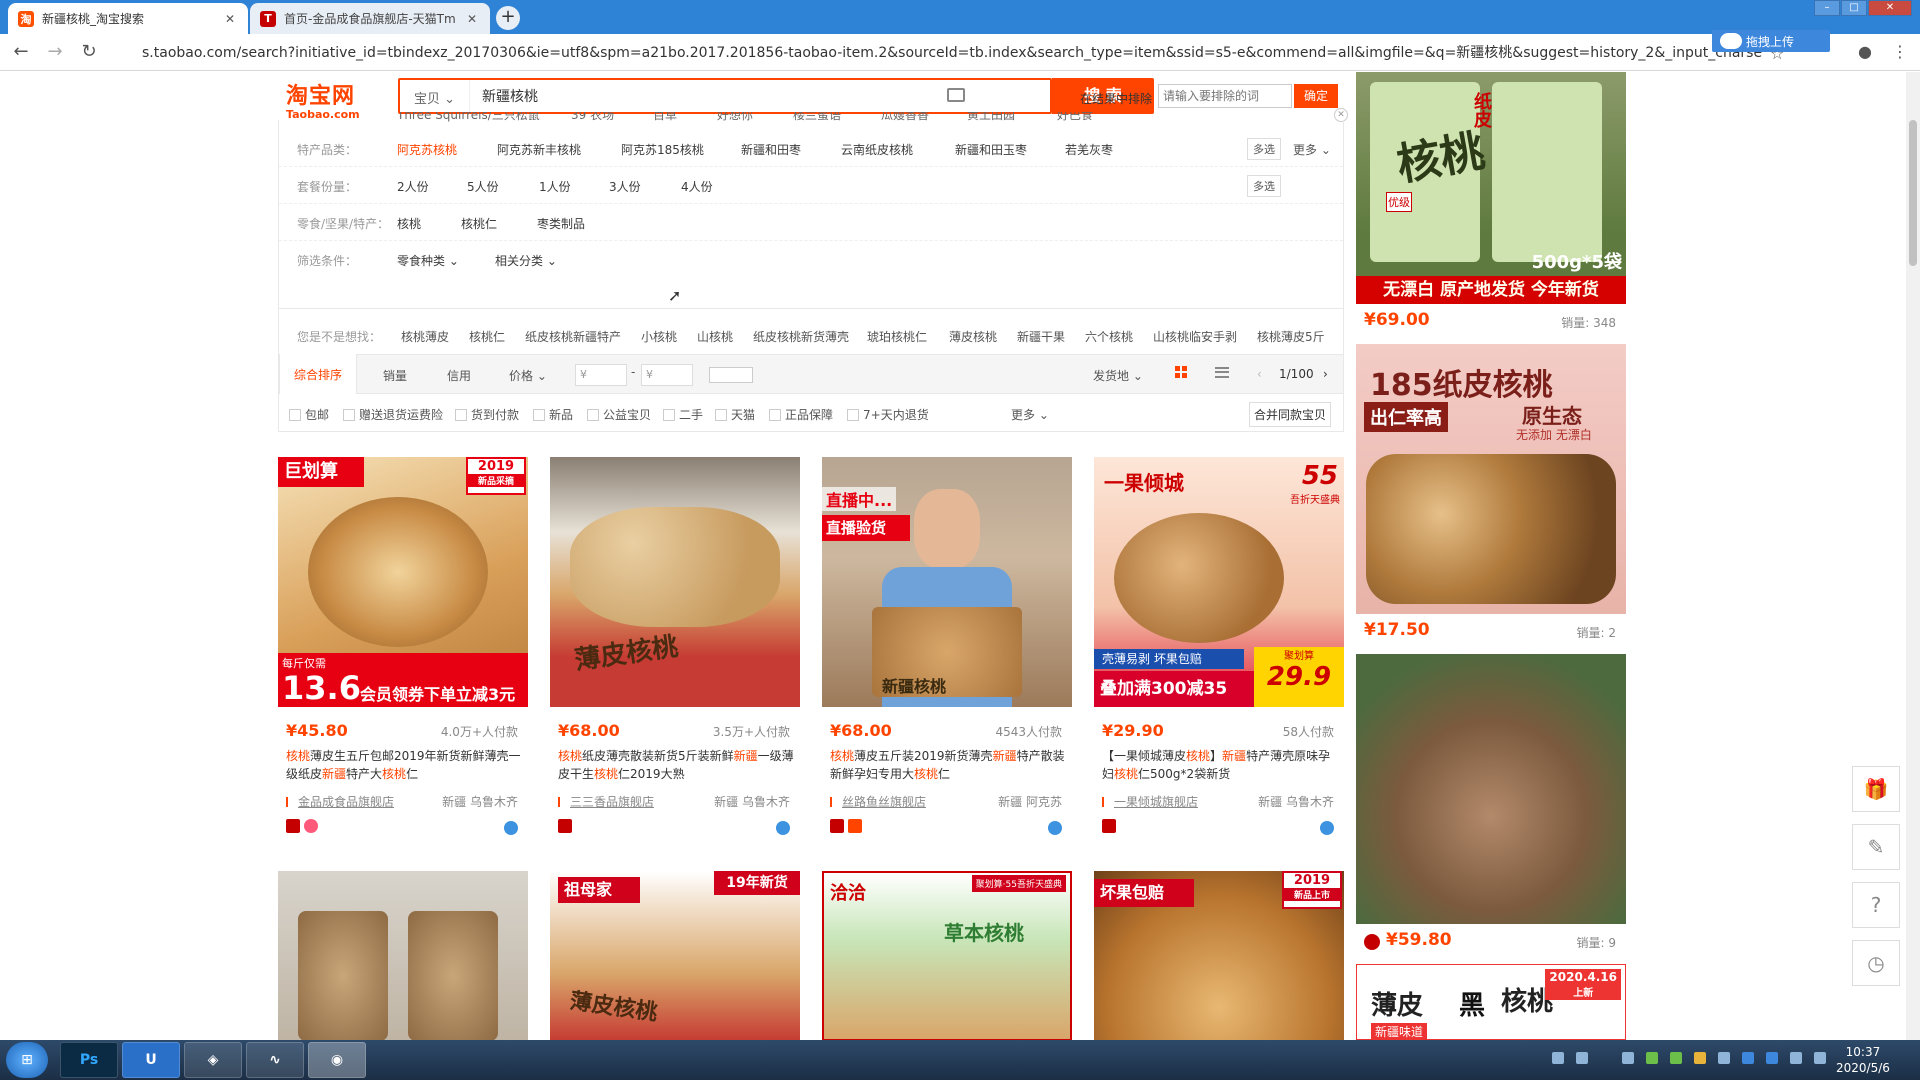 The width and height of the screenshot is (1920, 1080). I want to click on product-image: 坏果包赔 2019 新品上市, so click(1219, 955).